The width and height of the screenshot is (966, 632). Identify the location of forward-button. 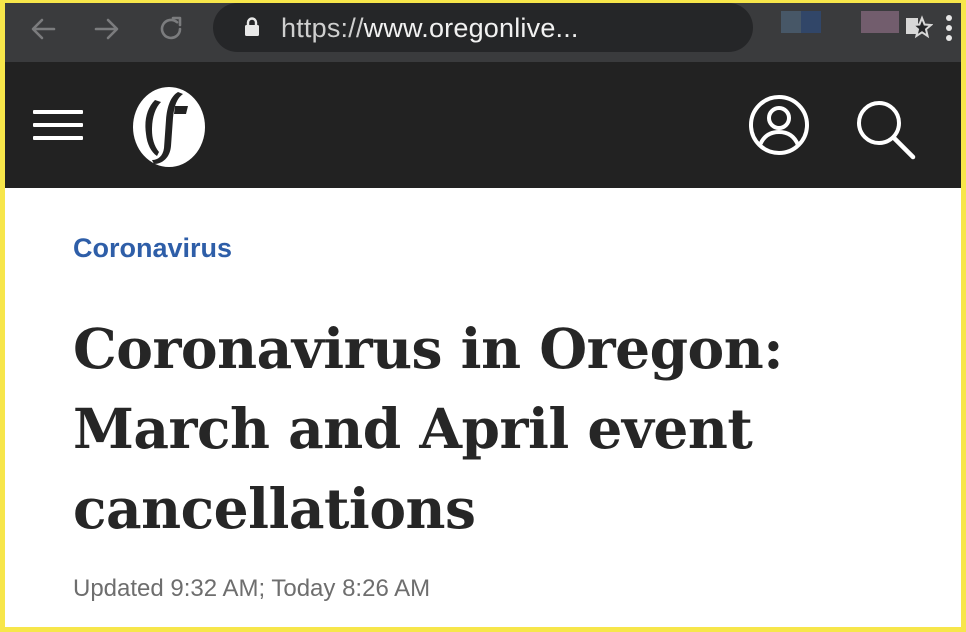
(107, 29).